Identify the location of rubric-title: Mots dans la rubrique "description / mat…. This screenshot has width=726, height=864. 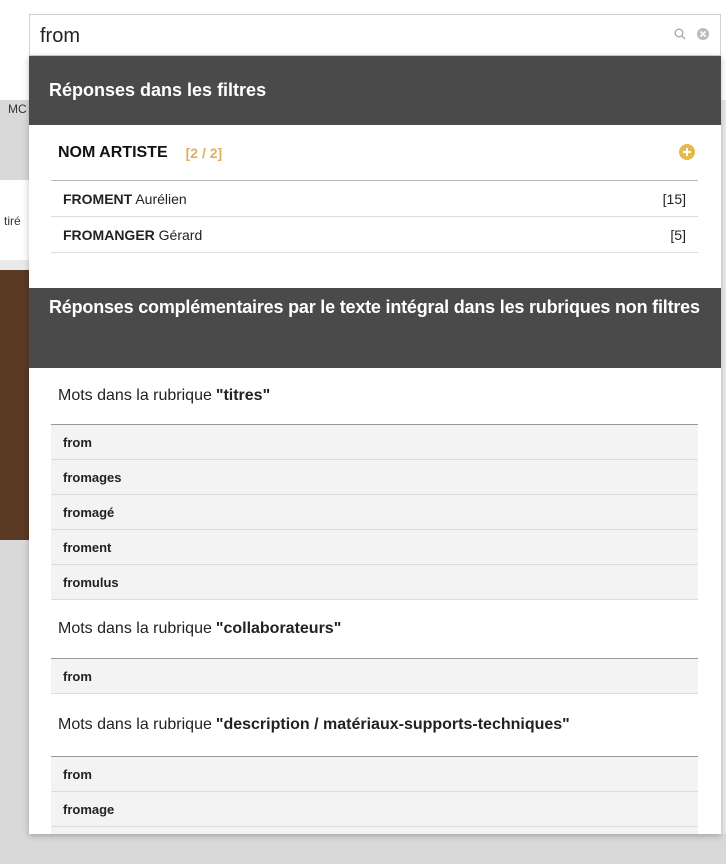
(375, 725).